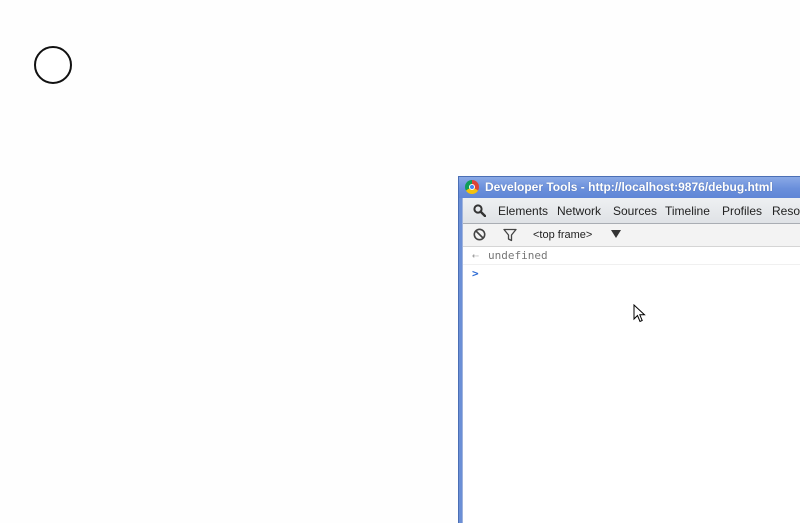  Describe the element at coordinates (687, 210) in the screenshot. I see `tab-timeline: Timeline` at that location.